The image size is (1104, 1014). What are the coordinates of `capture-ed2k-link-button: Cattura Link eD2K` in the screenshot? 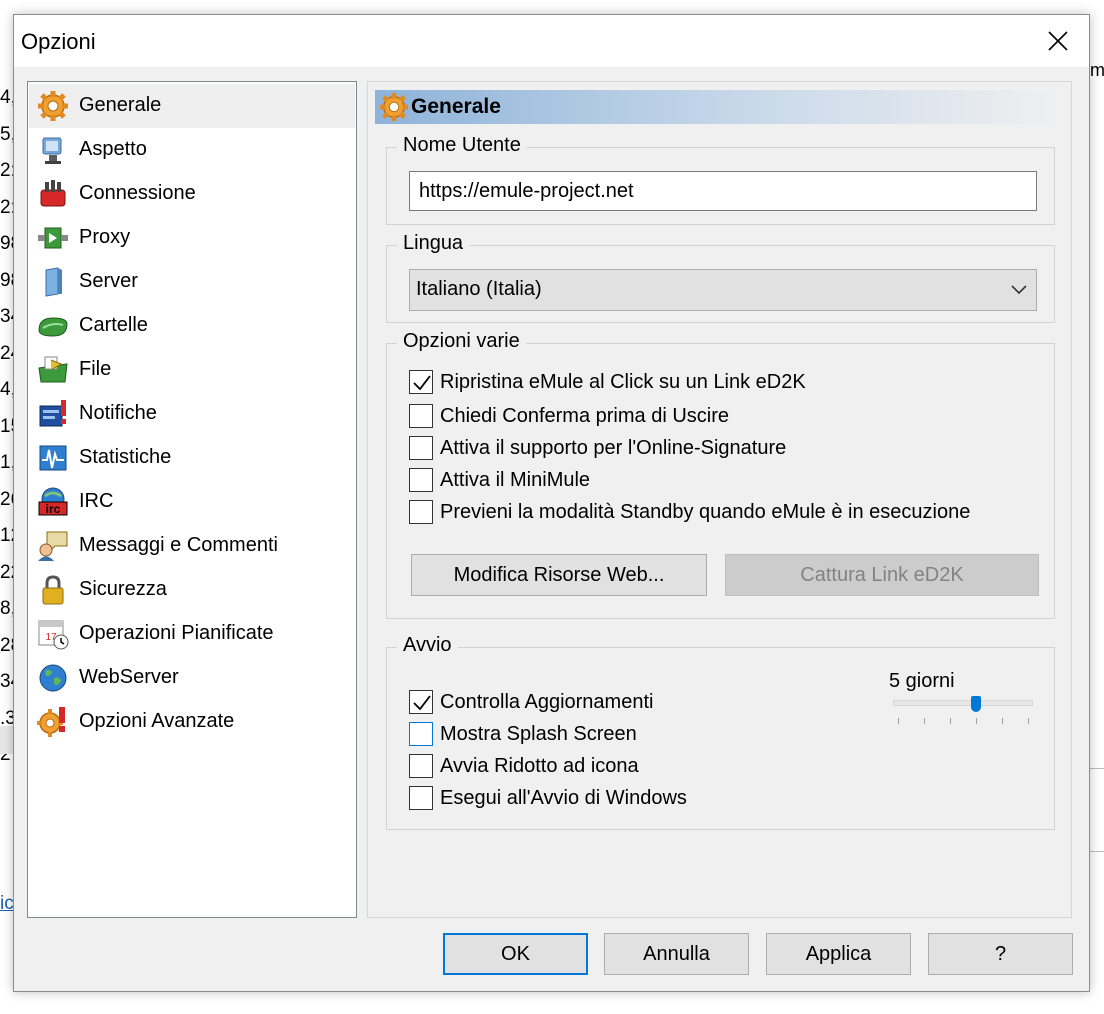 It's located at (882, 575).